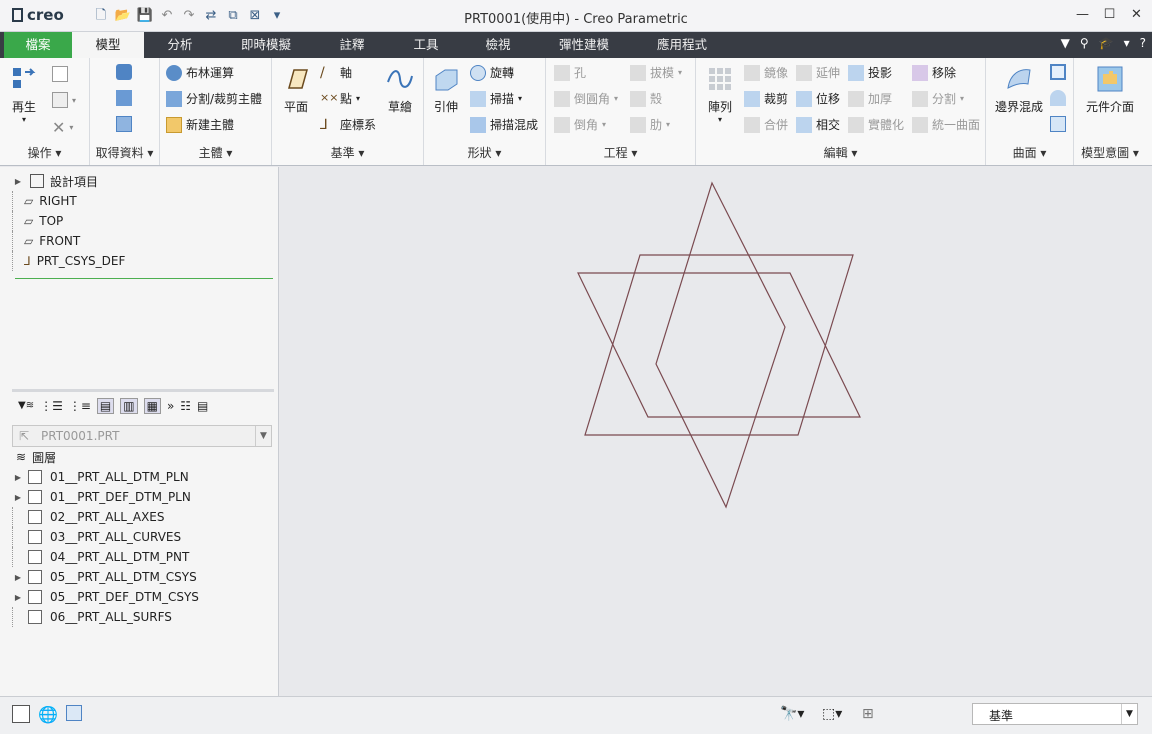 This screenshot has height=734, width=1152. What do you see at coordinates (189, 16) in the screenshot?
I see `redo-icon: ↷` at bounding box center [189, 16].